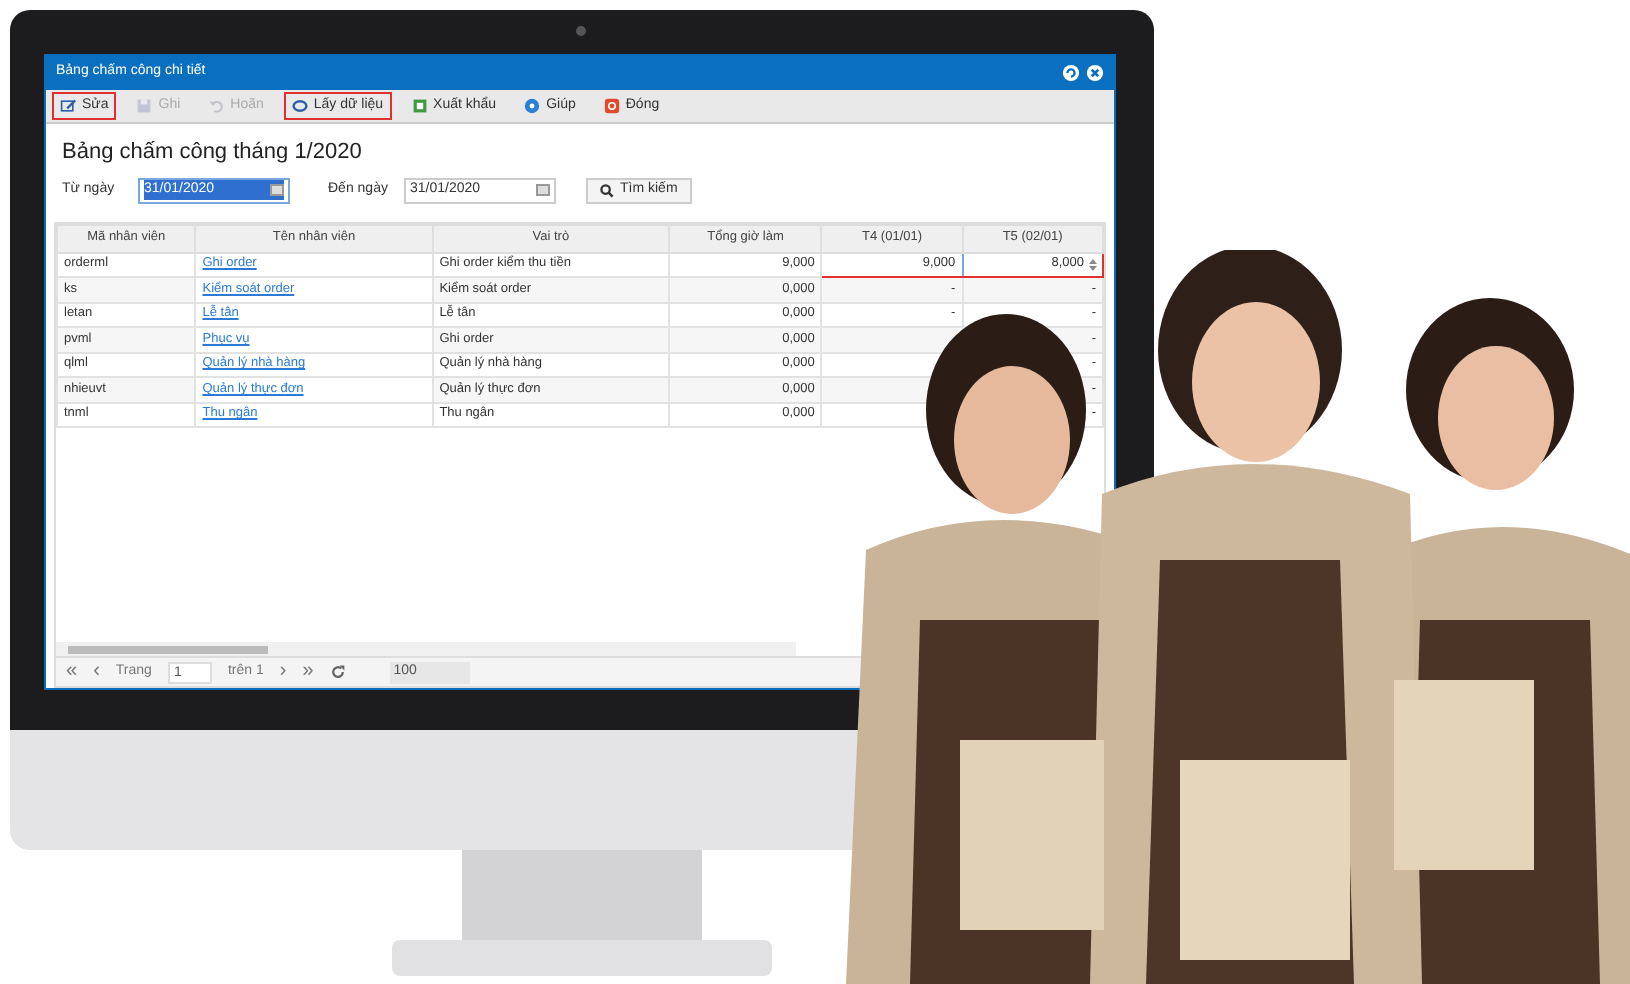  Describe the element at coordinates (611, 106) in the screenshot. I see `power-icon` at that location.